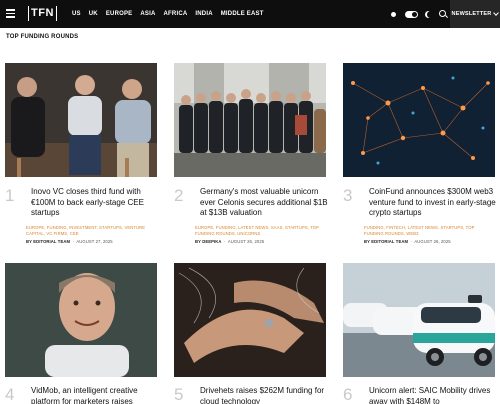  What do you see at coordinates (203, 14) in the screenshot?
I see `nav-link-india: INDIA` at bounding box center [203, 14].